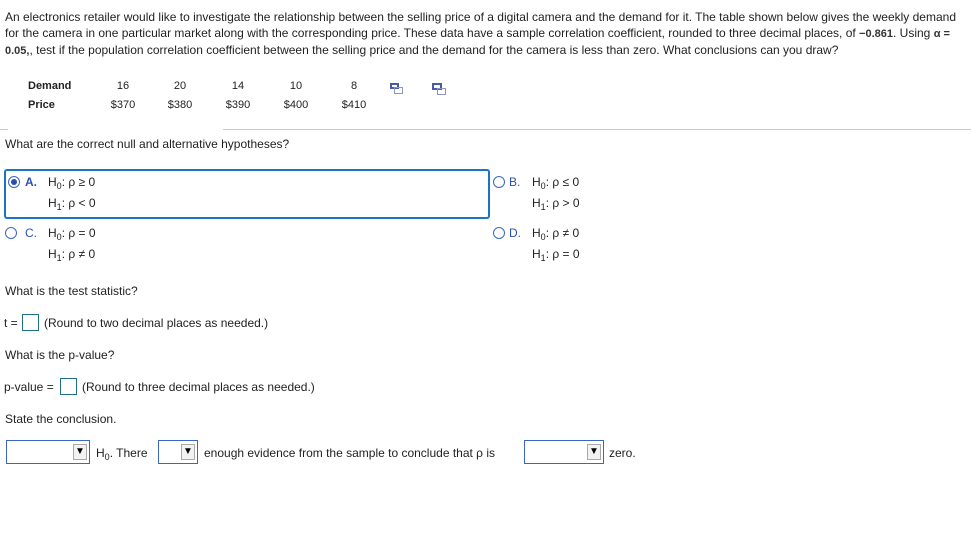 The width and height of the screenshot is (971, 553). I want to click on question-test-statistic: What is the test statistic?, so click(71, 291).